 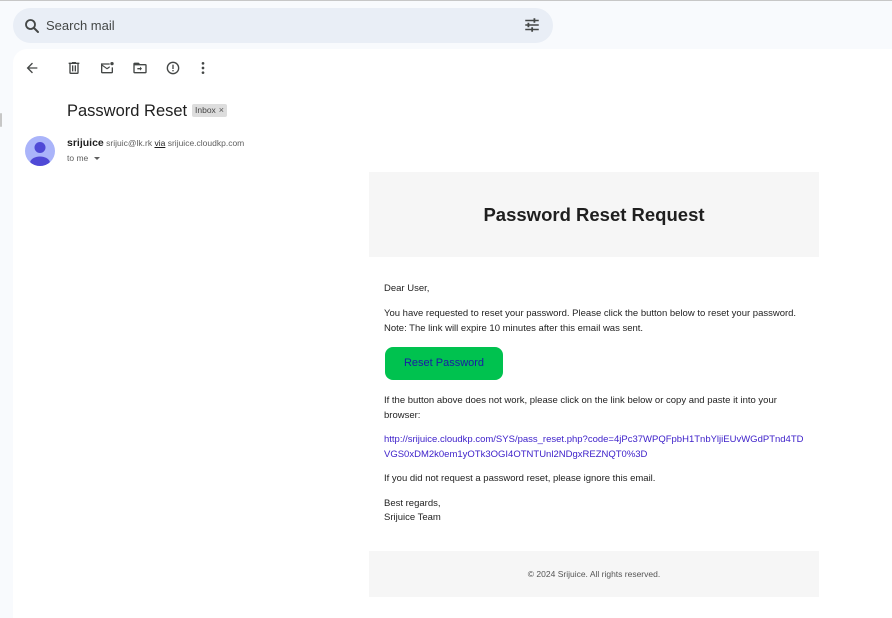 I want to click on email-subject: Password Reset, so click(x=127, y=111).